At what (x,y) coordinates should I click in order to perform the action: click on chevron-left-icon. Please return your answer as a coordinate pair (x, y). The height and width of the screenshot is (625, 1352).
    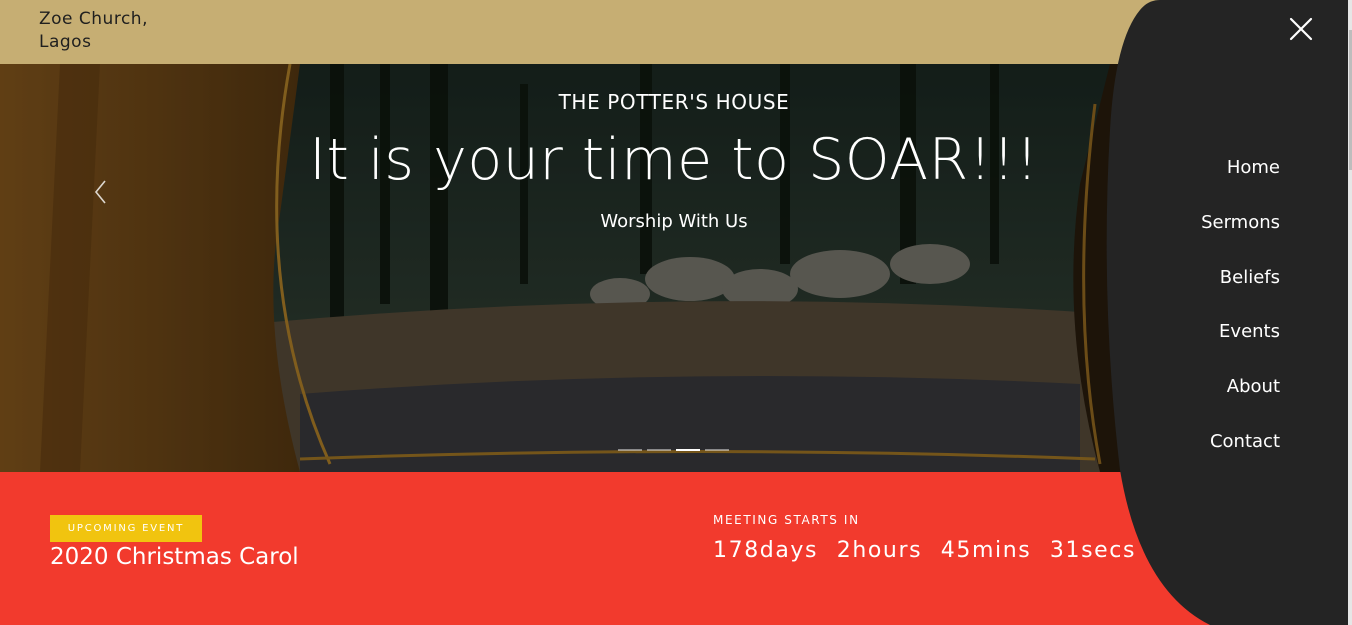
    Looking at the image, I should click on (101, 192).